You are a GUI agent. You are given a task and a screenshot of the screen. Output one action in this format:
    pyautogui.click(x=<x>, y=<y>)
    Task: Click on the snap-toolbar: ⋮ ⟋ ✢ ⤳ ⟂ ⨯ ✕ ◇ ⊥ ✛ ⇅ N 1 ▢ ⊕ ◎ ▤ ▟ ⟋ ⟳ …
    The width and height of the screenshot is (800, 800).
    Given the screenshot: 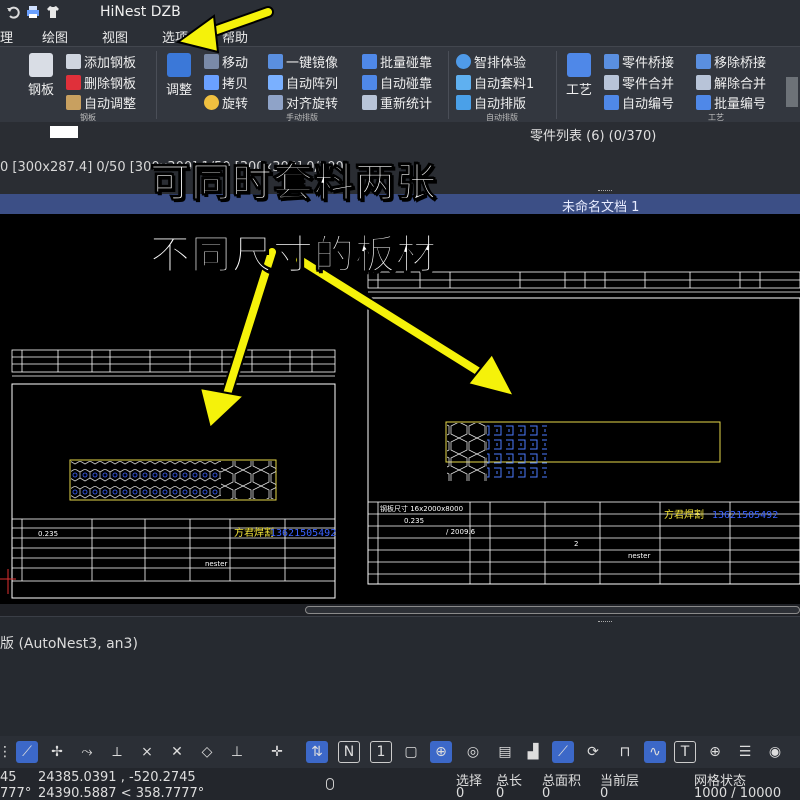 What is the action you would take?
    pyautogui.click(x=400, y=752)
    